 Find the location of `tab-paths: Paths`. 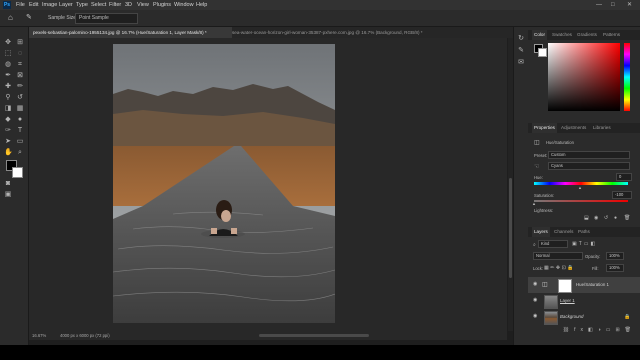

tab-paths: Paths is located at coordinates (584, 232).